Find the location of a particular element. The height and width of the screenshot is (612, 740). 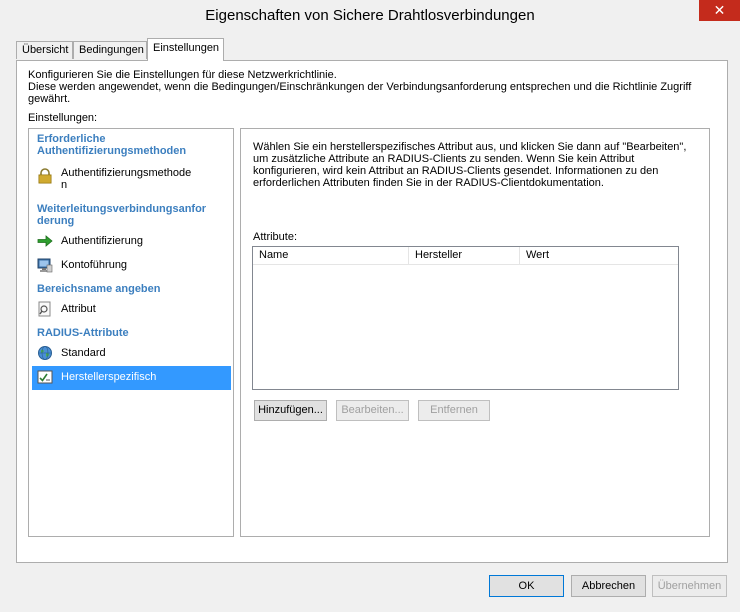

attributes-list: Name Hersteller Wert is located at coordinates (465, 318).